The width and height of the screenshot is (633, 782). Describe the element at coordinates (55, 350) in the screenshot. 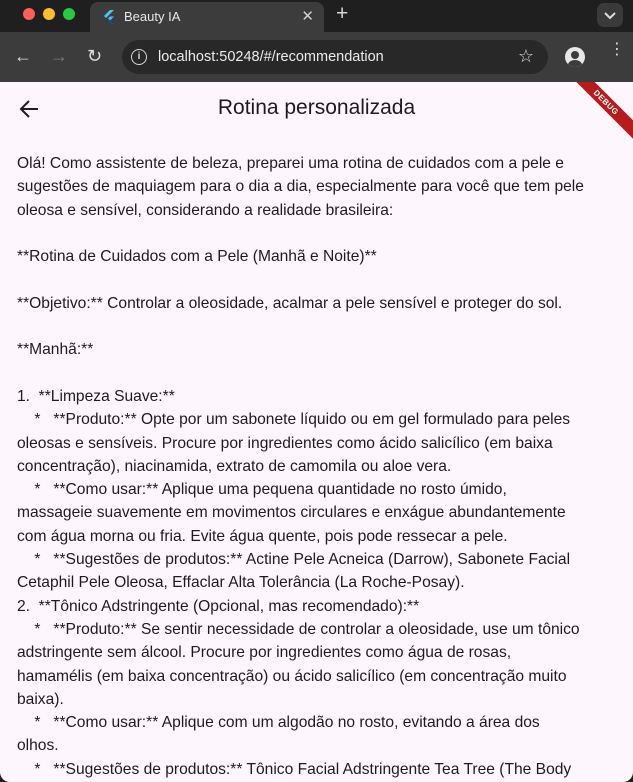

I see `text-line: **Manhã:**` at that location.